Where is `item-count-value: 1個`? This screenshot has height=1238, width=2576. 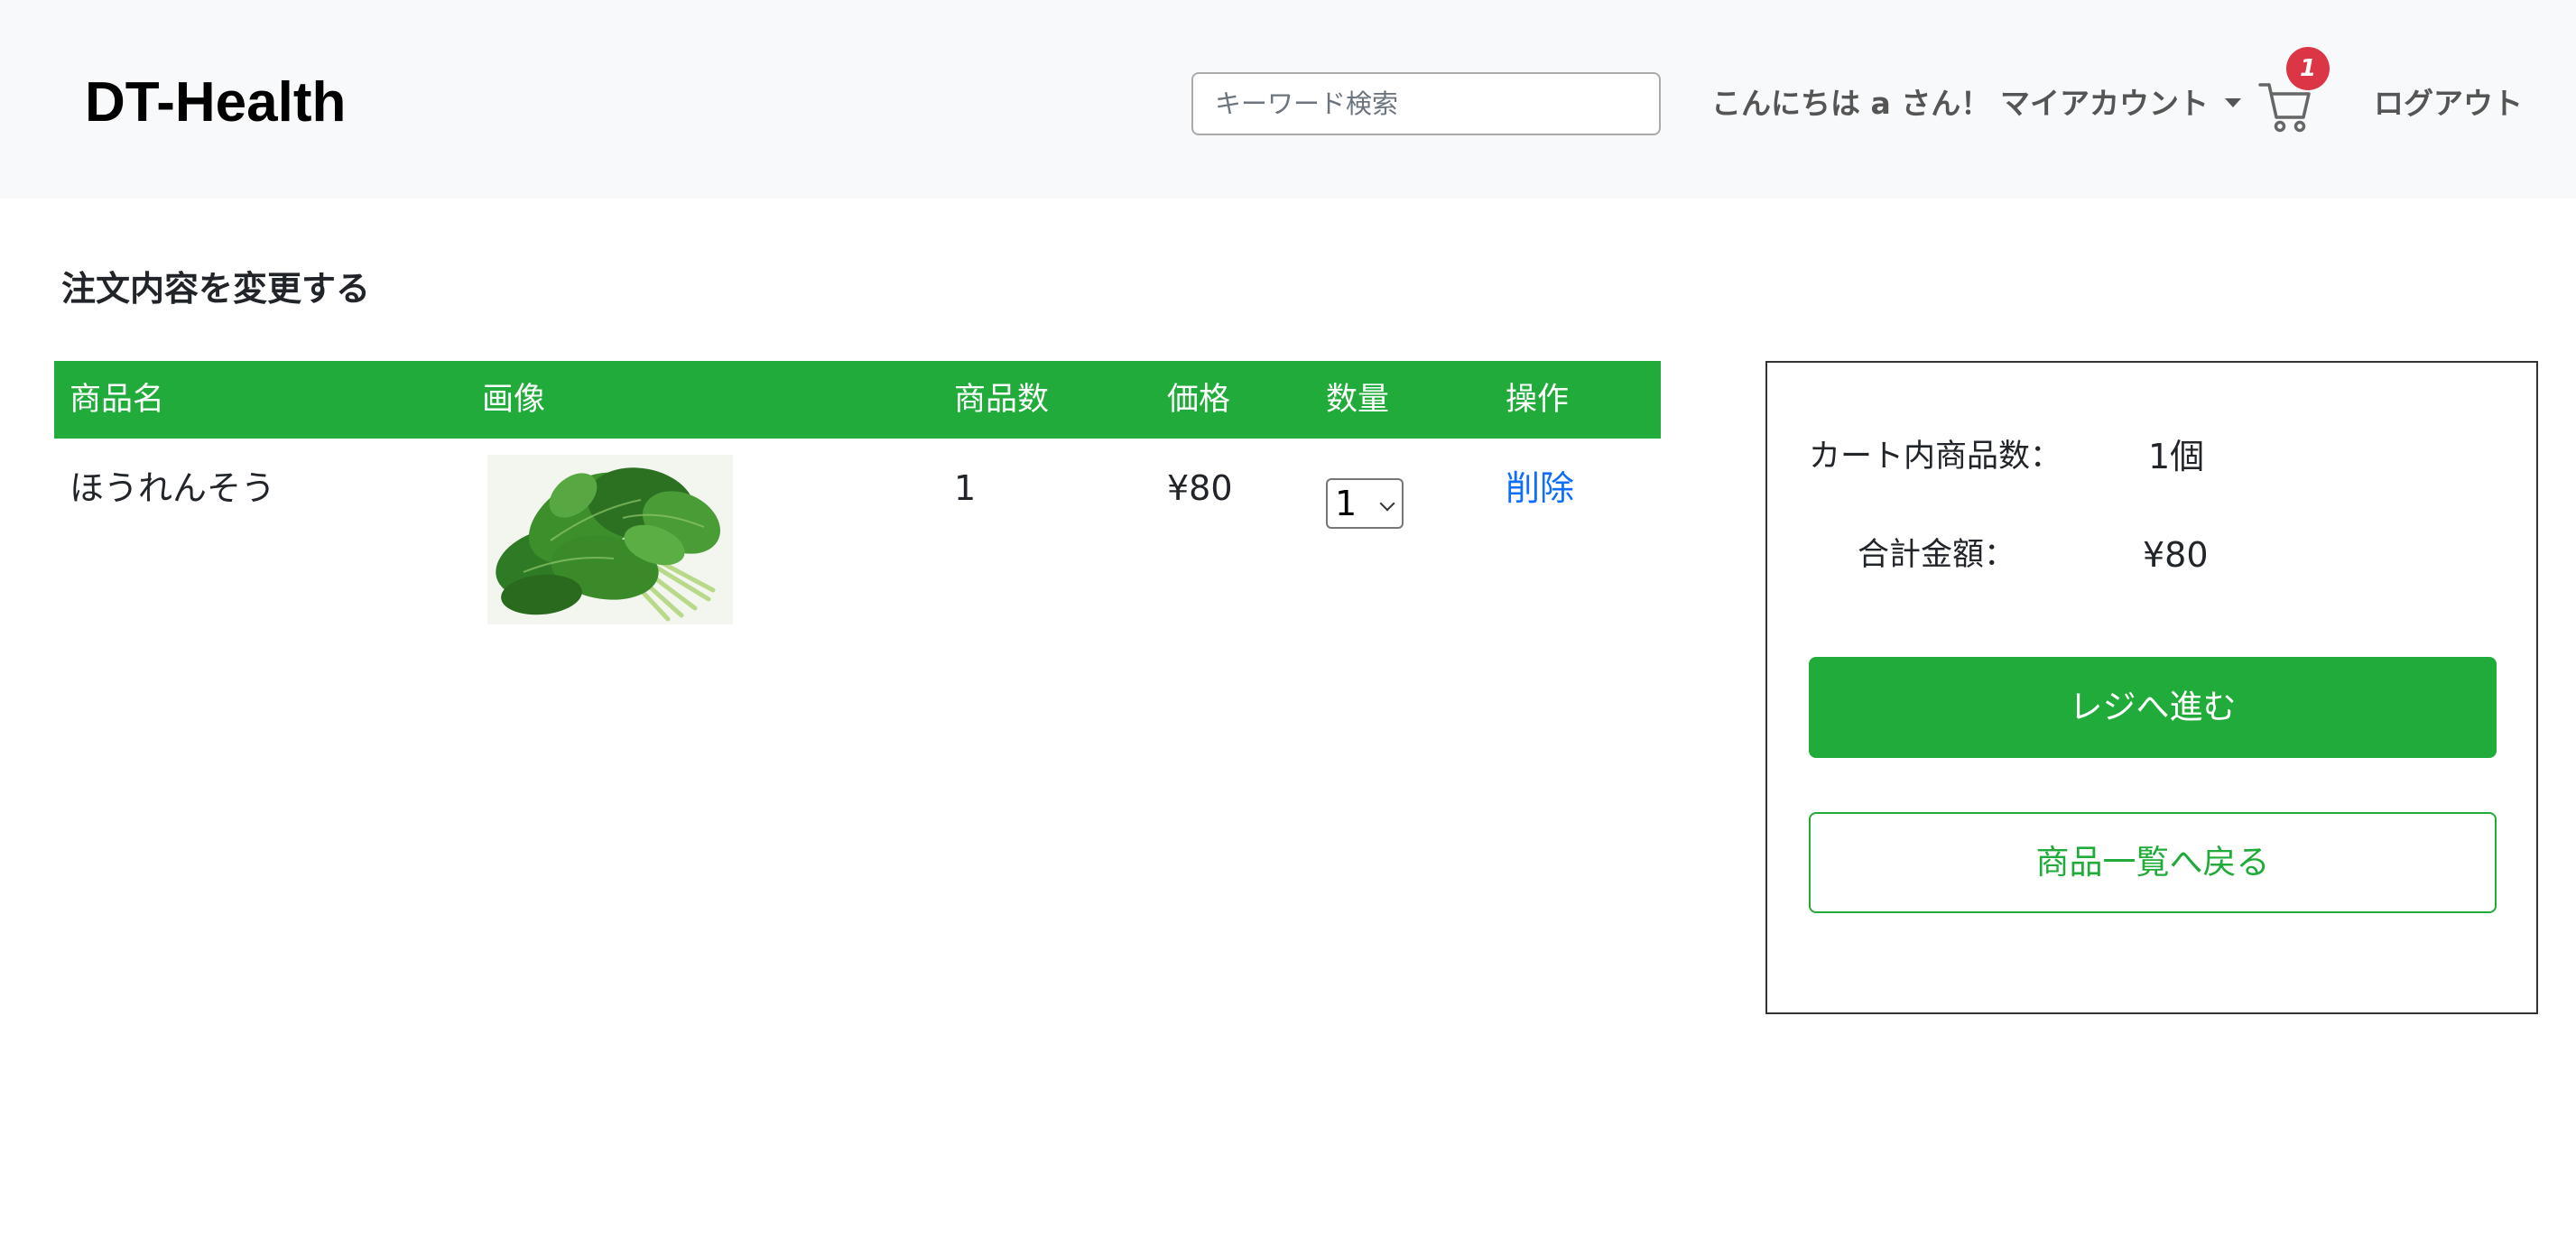
item-count-value: 1個 is located at coordinates (2176, 456).